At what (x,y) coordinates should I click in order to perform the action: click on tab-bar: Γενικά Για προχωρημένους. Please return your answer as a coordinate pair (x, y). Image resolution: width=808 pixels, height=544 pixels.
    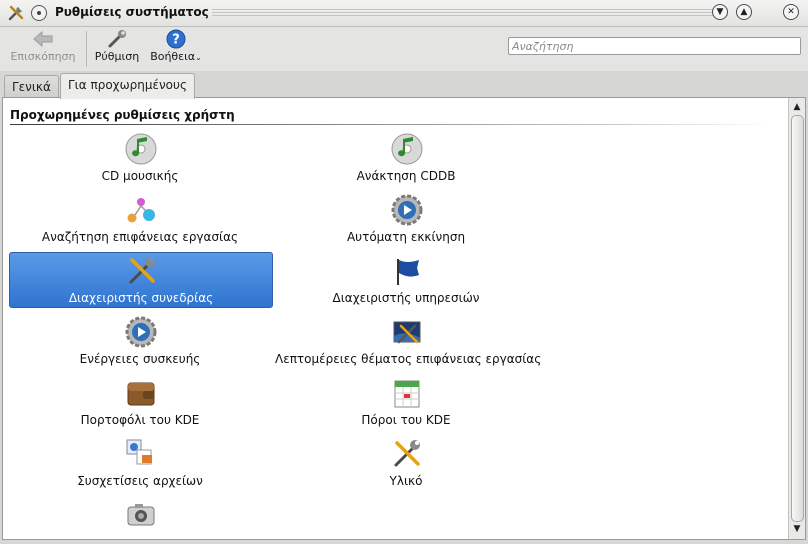
    Looking at the image, I should click on (404, 85).